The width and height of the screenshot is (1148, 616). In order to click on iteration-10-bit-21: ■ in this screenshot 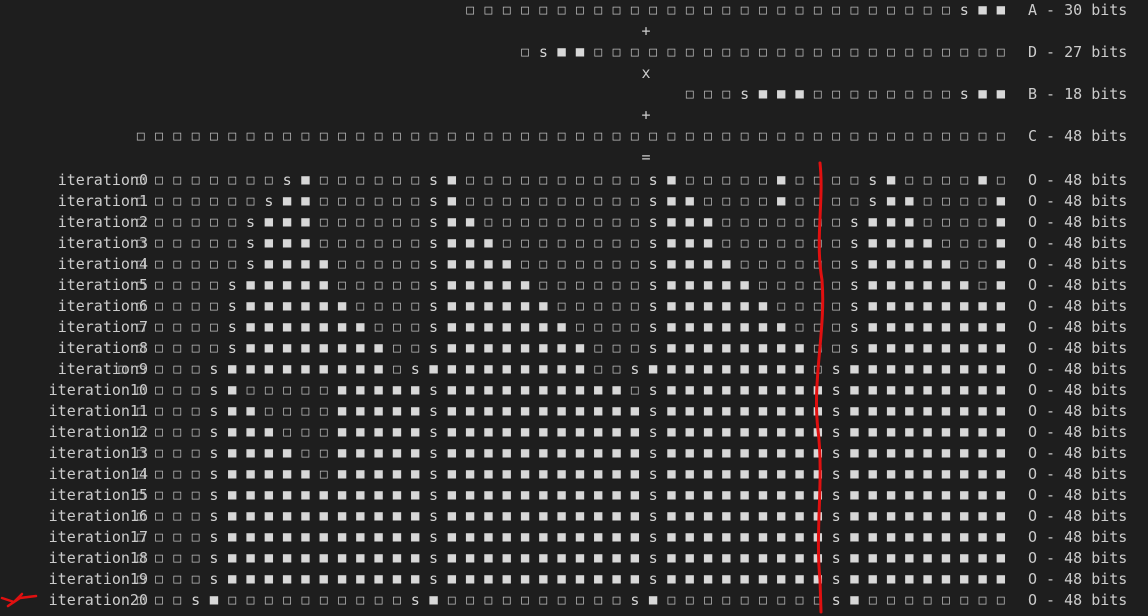, I will do `click(525, 390)`.